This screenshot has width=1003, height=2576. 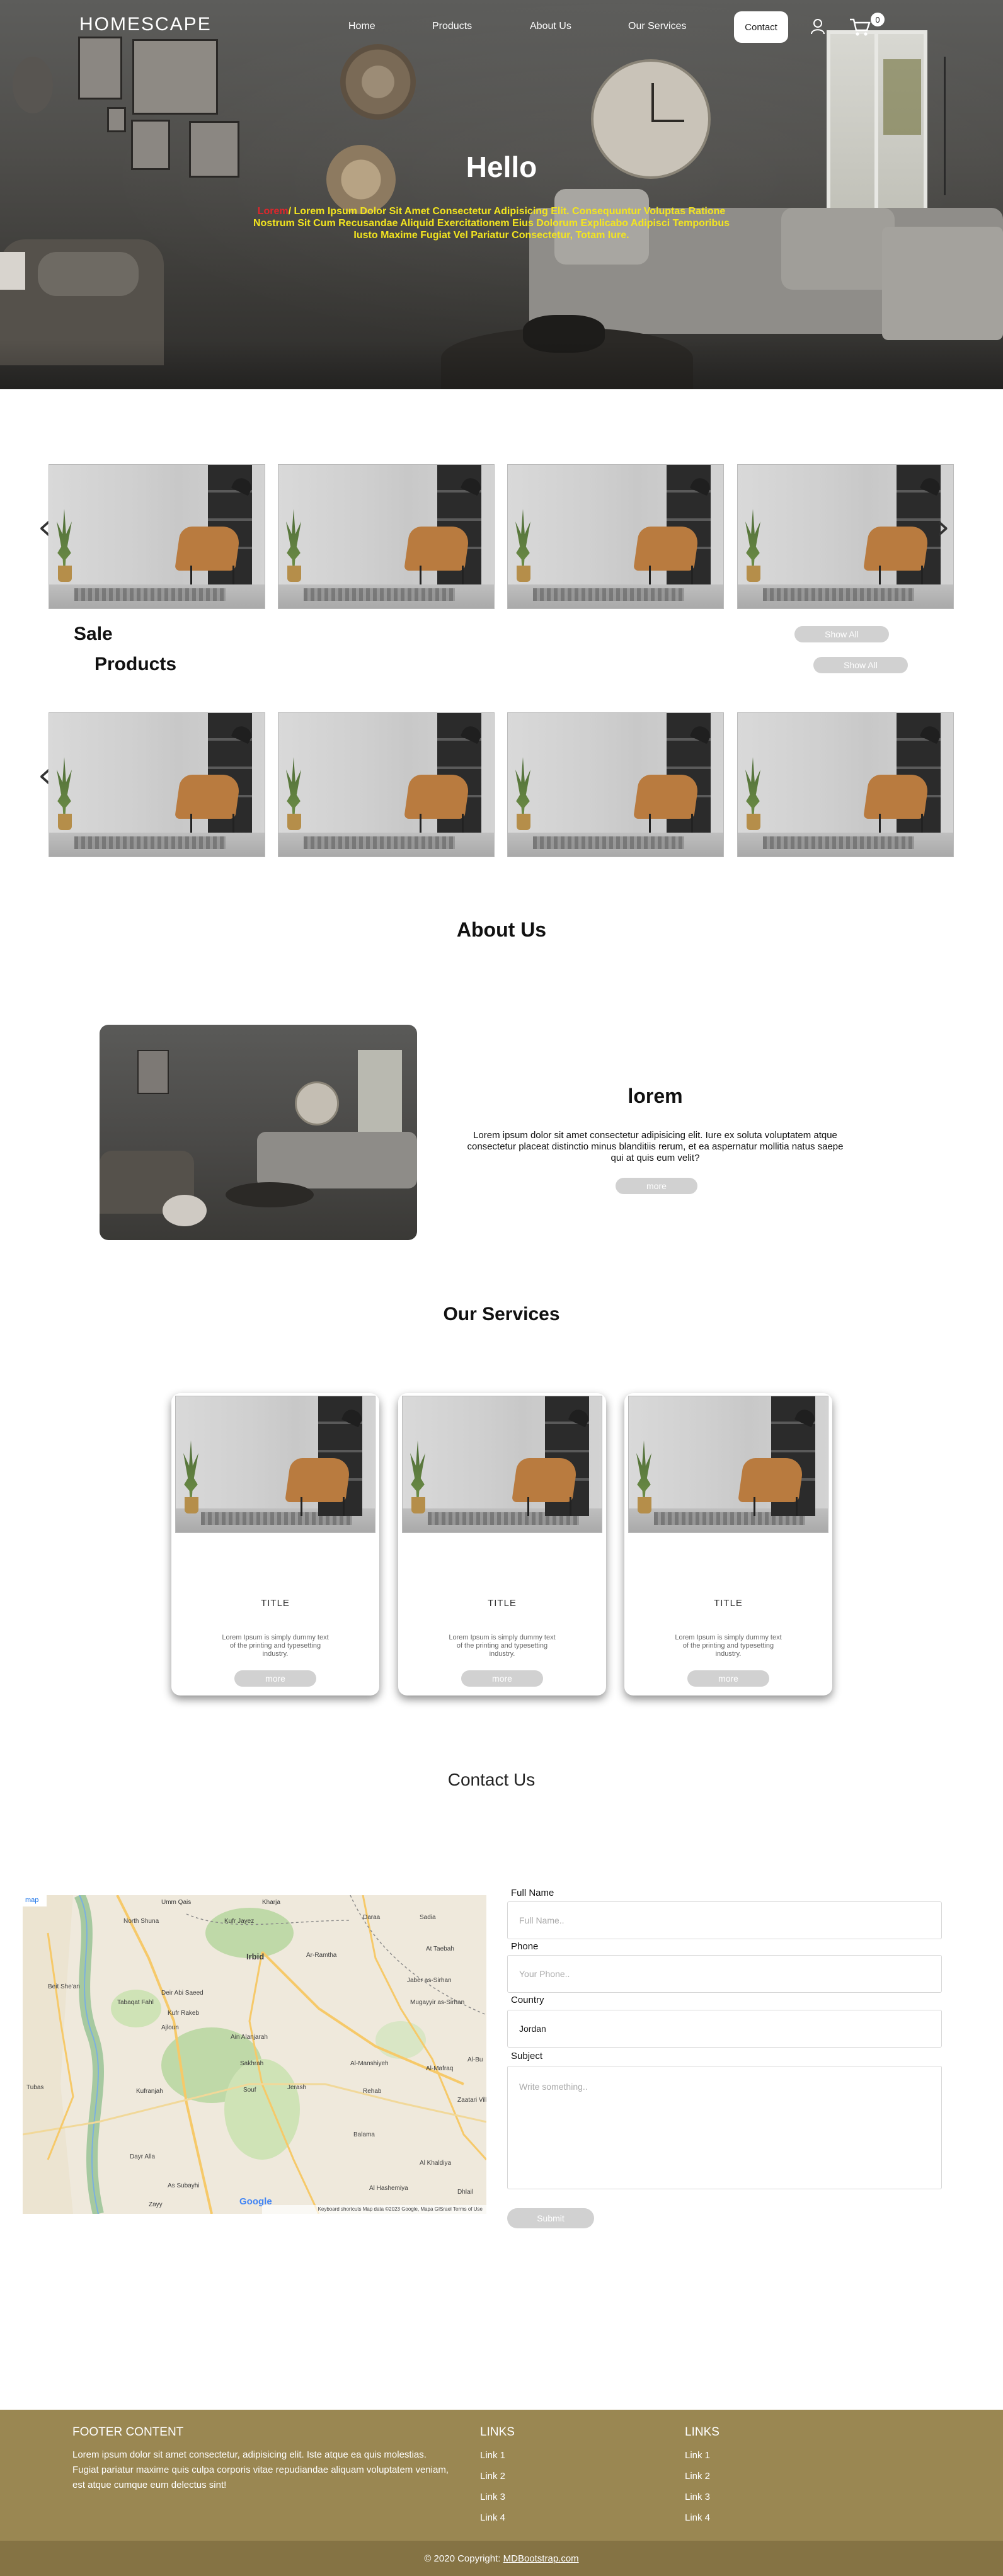 What do you see at coordinates (501, 929) in the screenshot?
I see `about-us-title: About Us` at bounding box center [501, 929].